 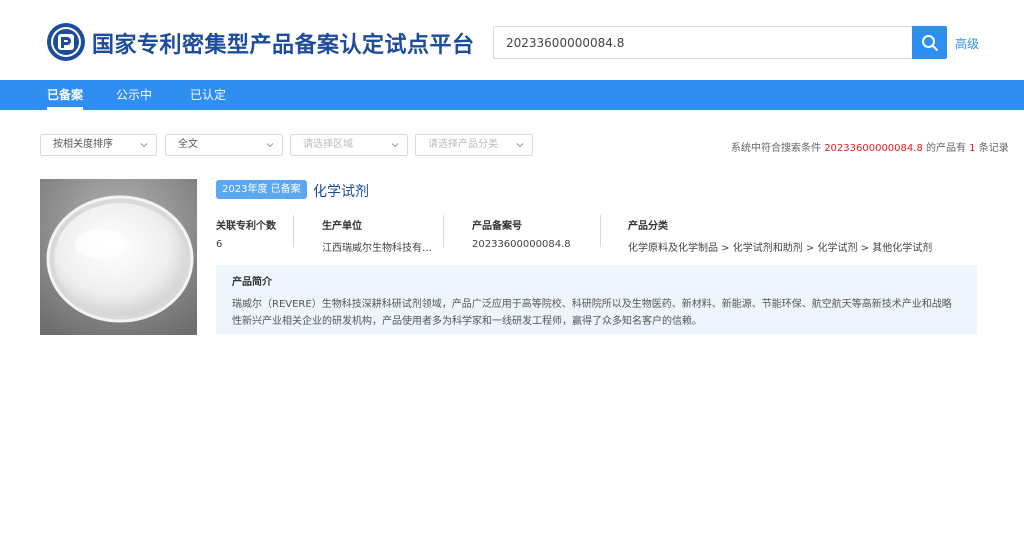 I want to click on patent-count-value: 6, so click(x=219, y=244).